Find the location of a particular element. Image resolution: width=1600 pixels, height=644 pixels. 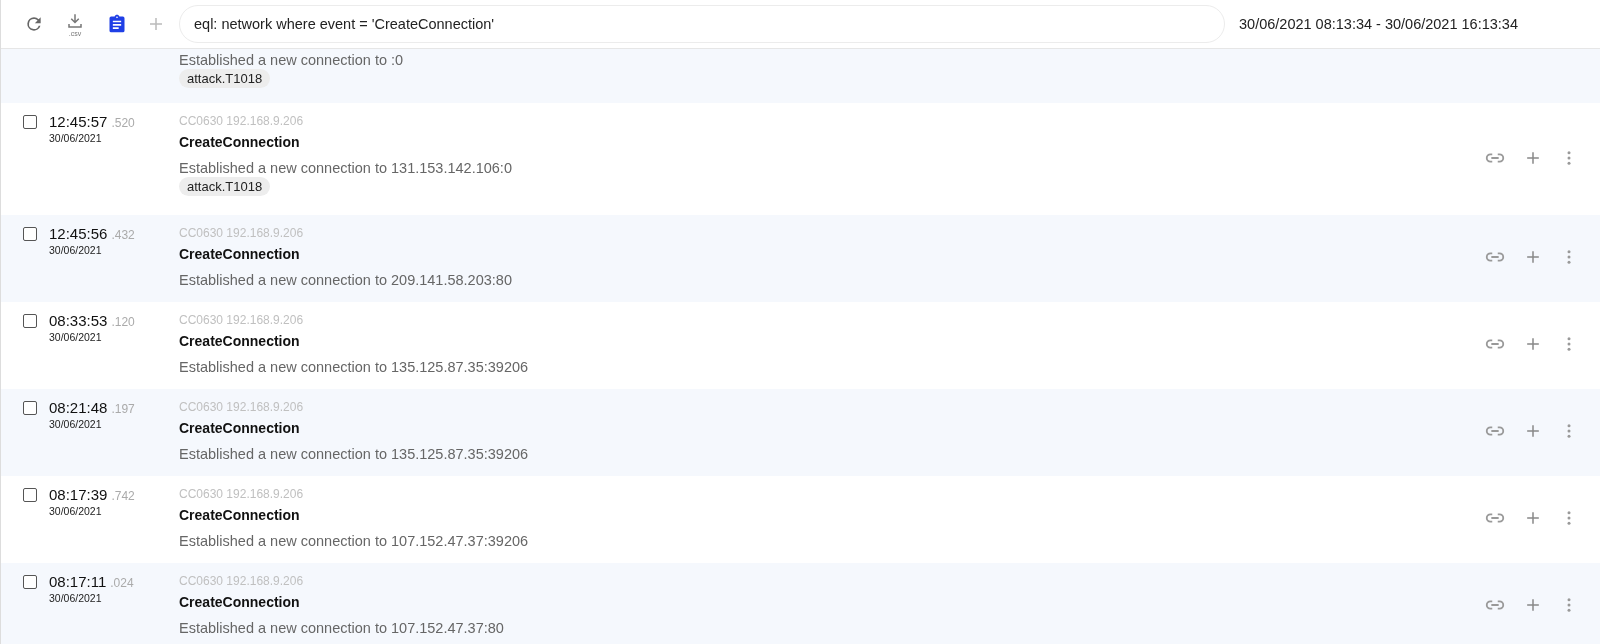

refresh-icon is located at coordinates (34, 24).